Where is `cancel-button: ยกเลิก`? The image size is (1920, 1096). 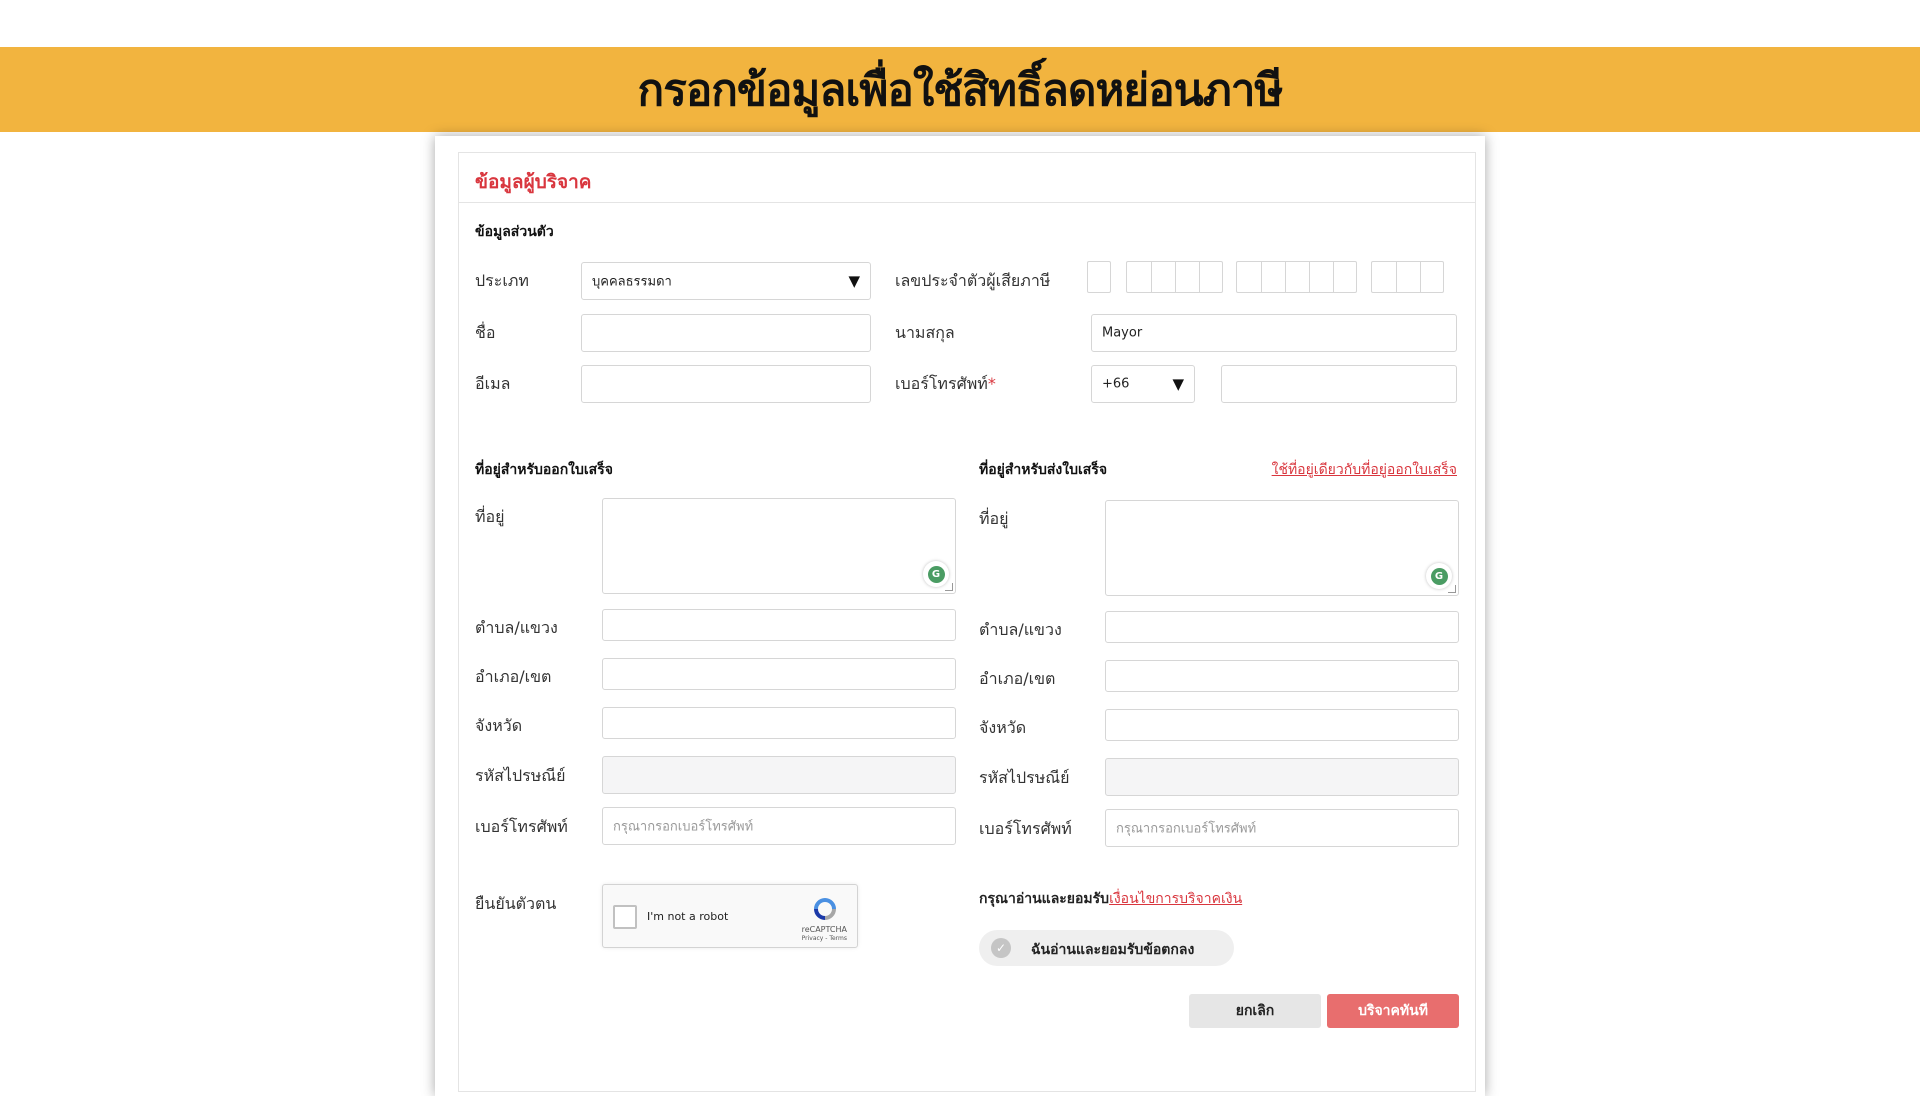
cancel-button: ยกเลิก is located at coordinates (1255, 1011).